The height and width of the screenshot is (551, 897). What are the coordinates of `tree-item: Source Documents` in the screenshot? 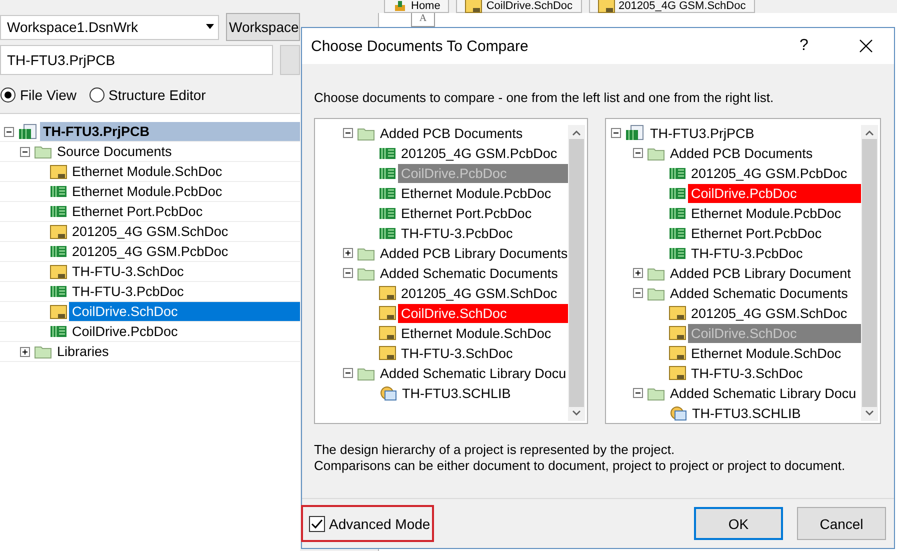 It's located at (177, 151).